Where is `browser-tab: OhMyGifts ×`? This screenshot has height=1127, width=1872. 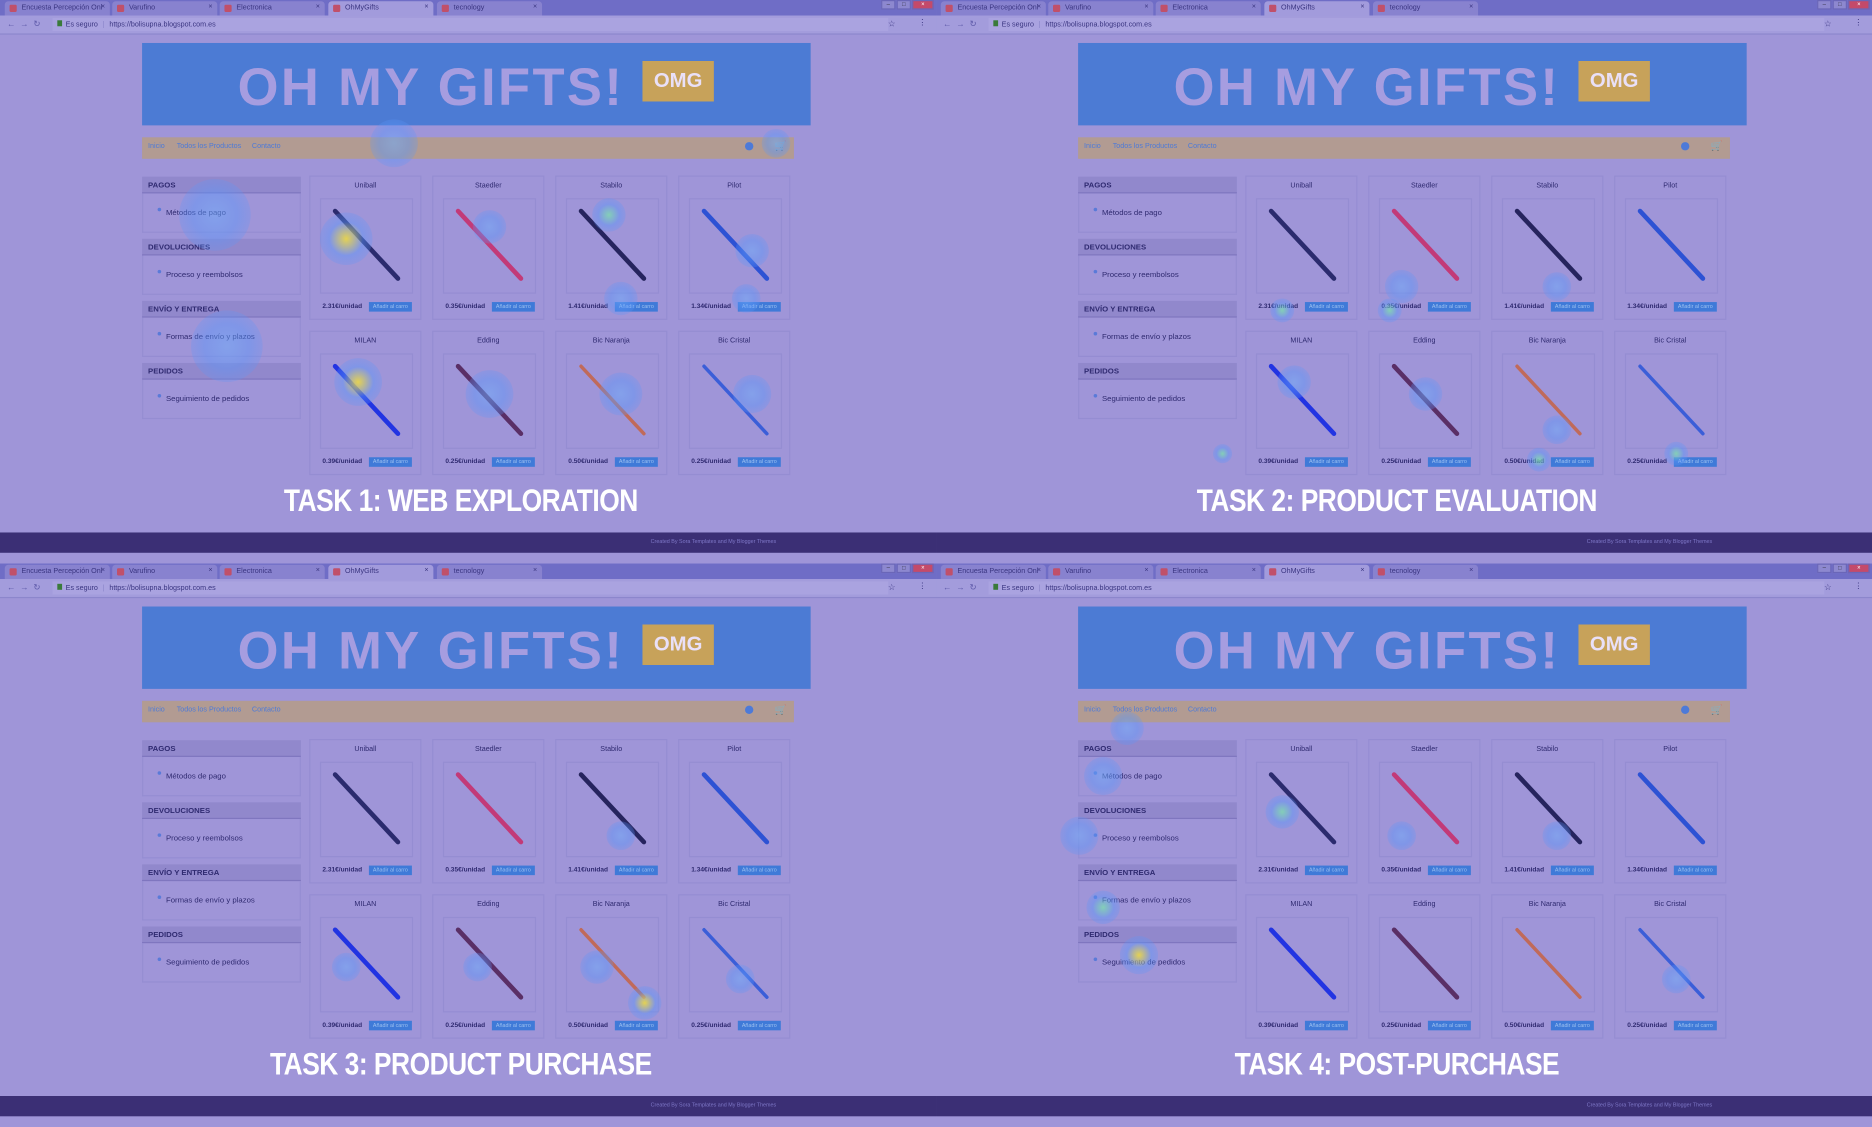
browser-tab: OhMyGifts × is located at coordinates (381, 572).